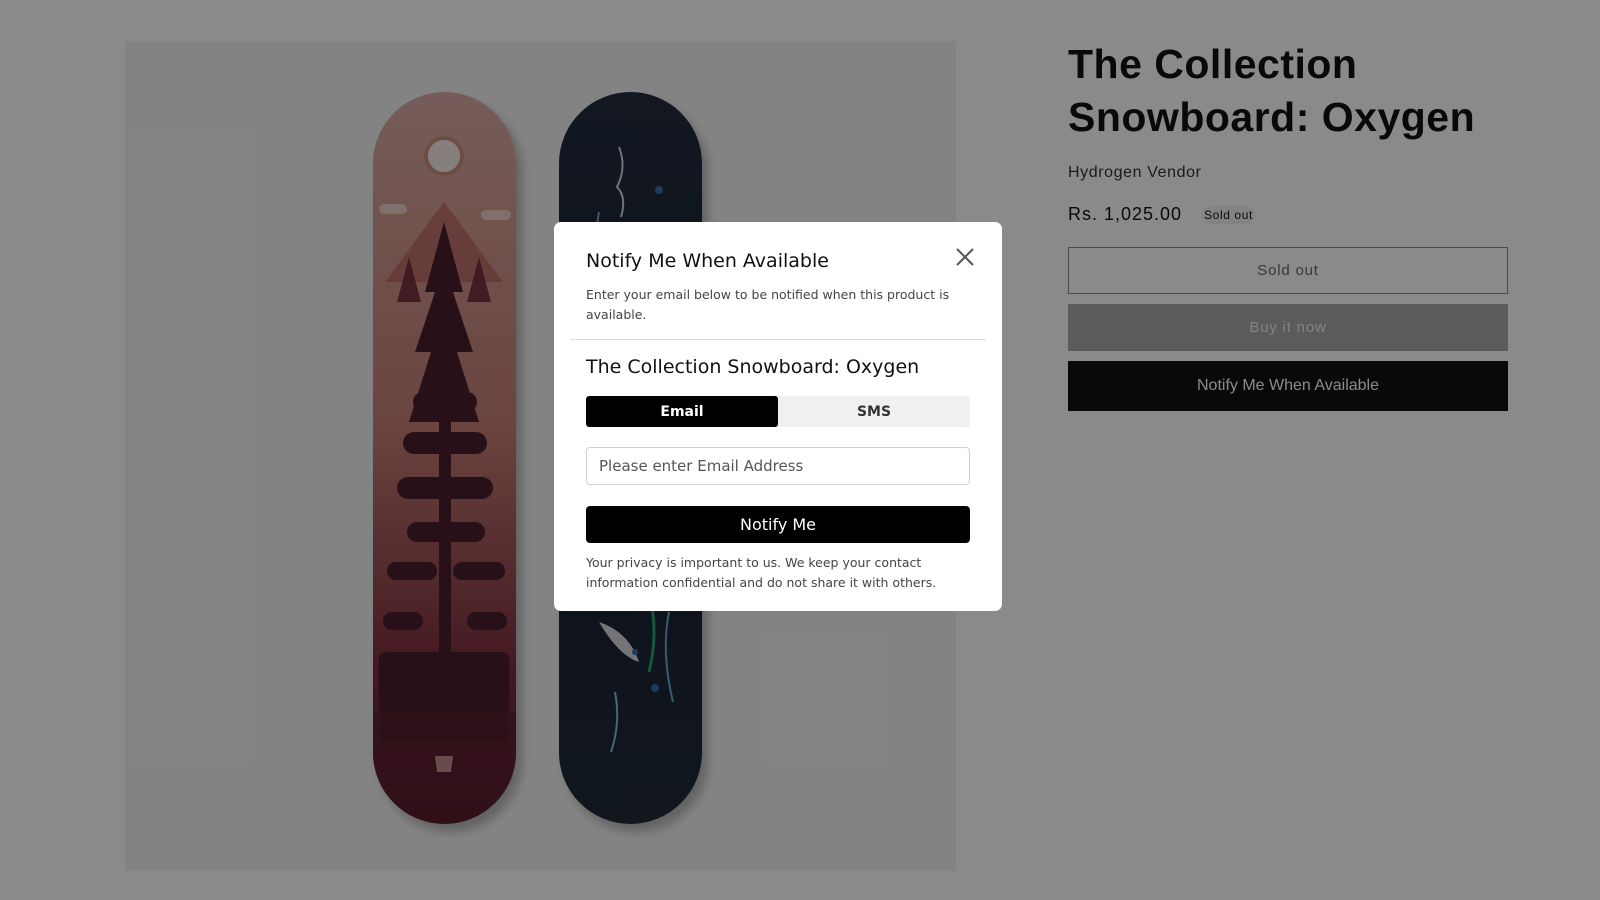  I want to click on modal-divider, so click(778, 339).